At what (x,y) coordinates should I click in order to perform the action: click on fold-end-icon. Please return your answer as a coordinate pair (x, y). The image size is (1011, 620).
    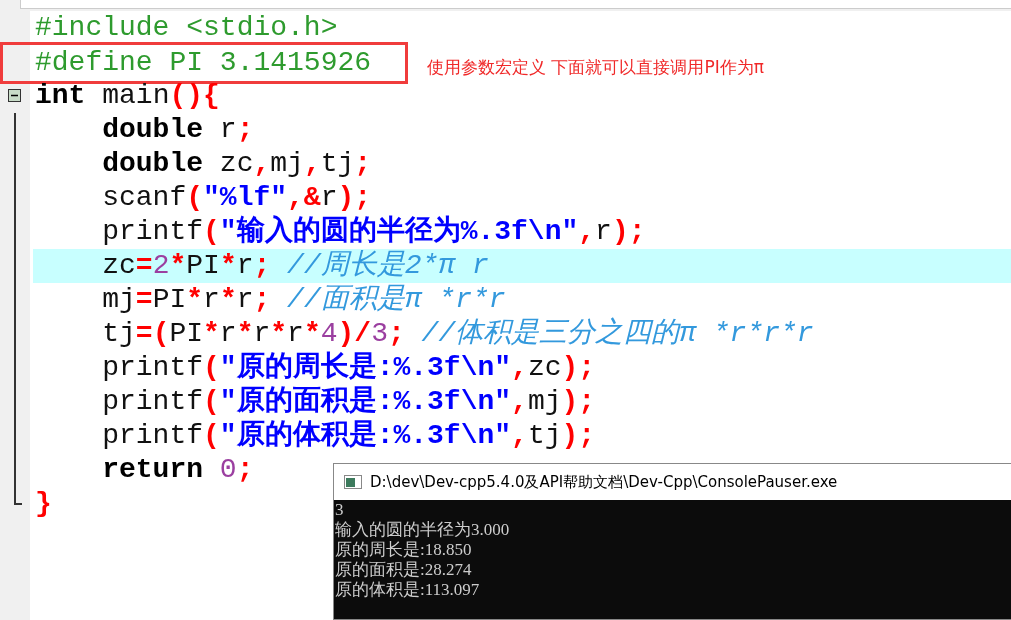
    Looking at the image, I should click on (18, 496).